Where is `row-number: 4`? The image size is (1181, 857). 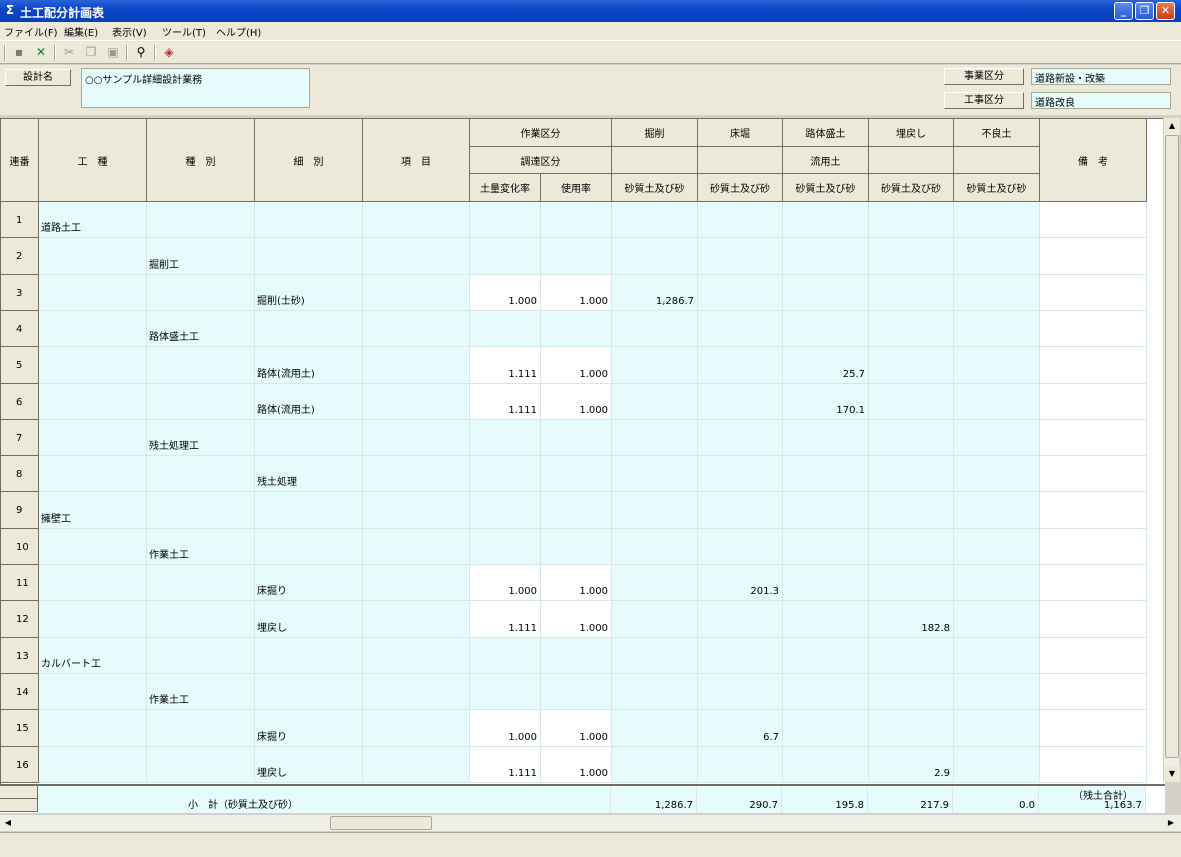 row-number: 4 is located at coordinates (20, 329).